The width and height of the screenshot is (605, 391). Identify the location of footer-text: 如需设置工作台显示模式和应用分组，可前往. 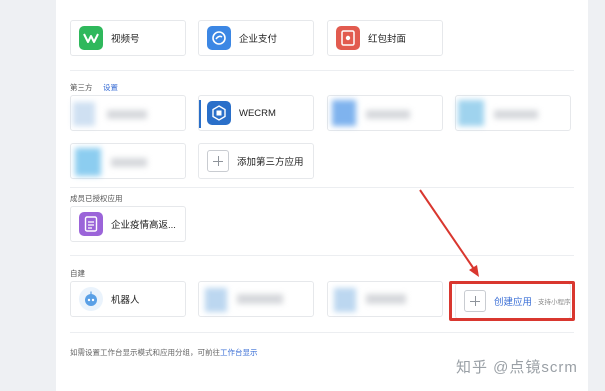
(145, 352).